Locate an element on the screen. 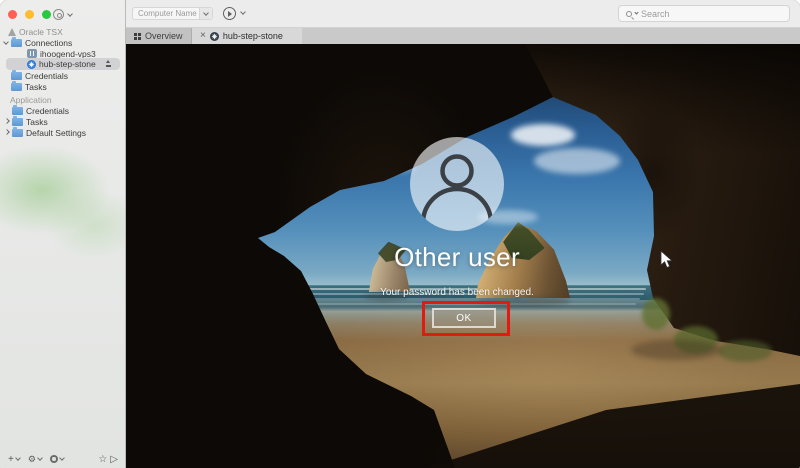 The image size is (800, 468). sidebar-item-app-credentials: Credentials is located at coordinates (63, 110).